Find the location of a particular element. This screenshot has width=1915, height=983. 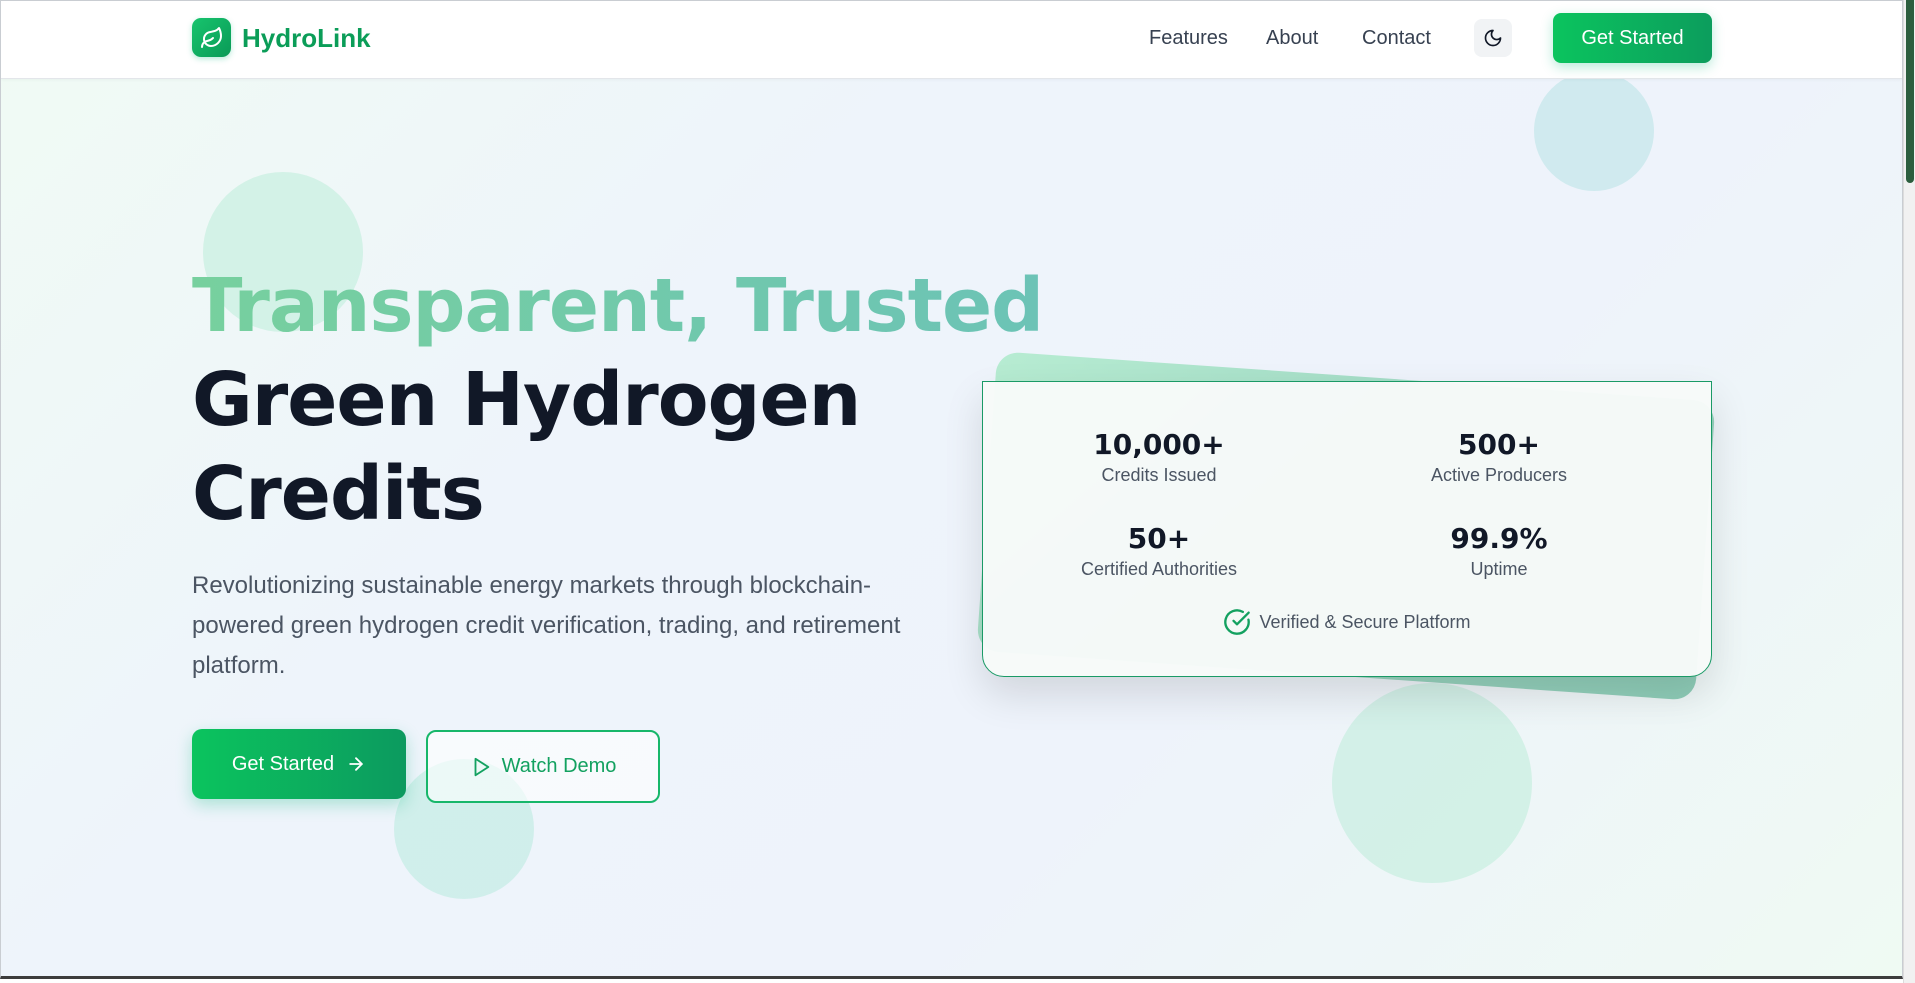

stat-active-producers: 500+ Active Producers is located at coordinates (1499, 457).